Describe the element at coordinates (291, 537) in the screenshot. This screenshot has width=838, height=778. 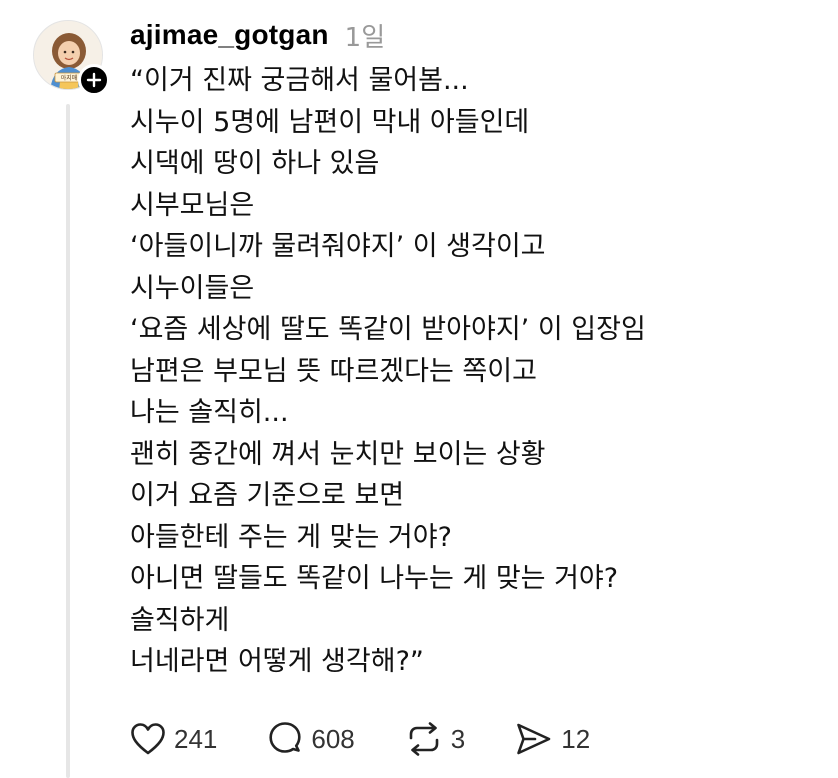
I see `post-line: 아들한테 주는 게 맞는 거야?` at that location.